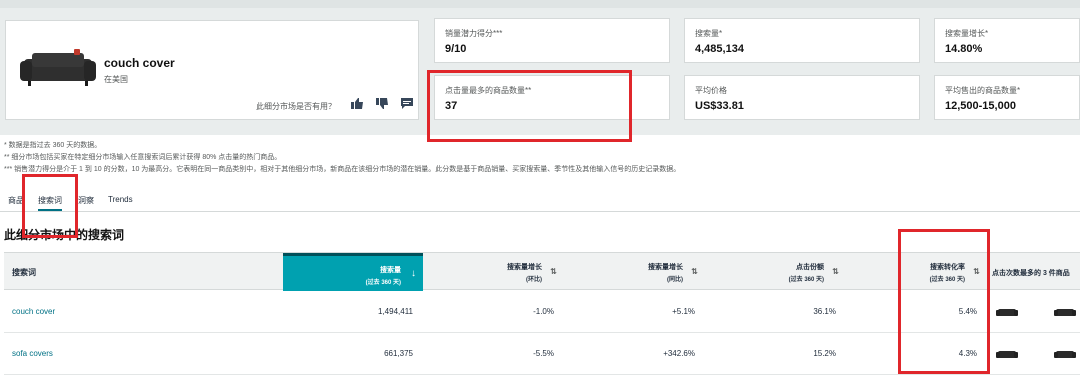 The height and width of the screenshot is (382, 1080). I want to click on tab-search-terms: 搜索词, so click(50, 203).